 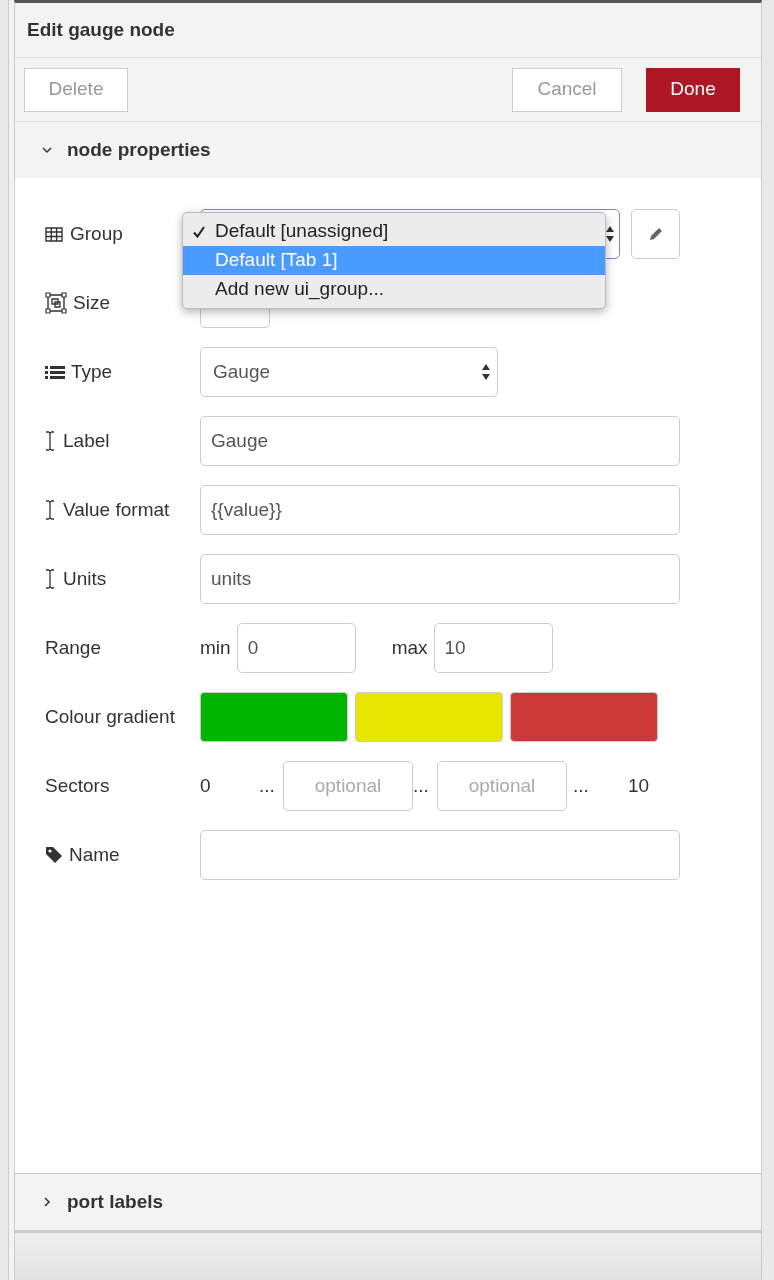 What do you see at coordinates (92, 371) in the screenshot?
I see `field-label: Type` at bounding box center [92, 371].